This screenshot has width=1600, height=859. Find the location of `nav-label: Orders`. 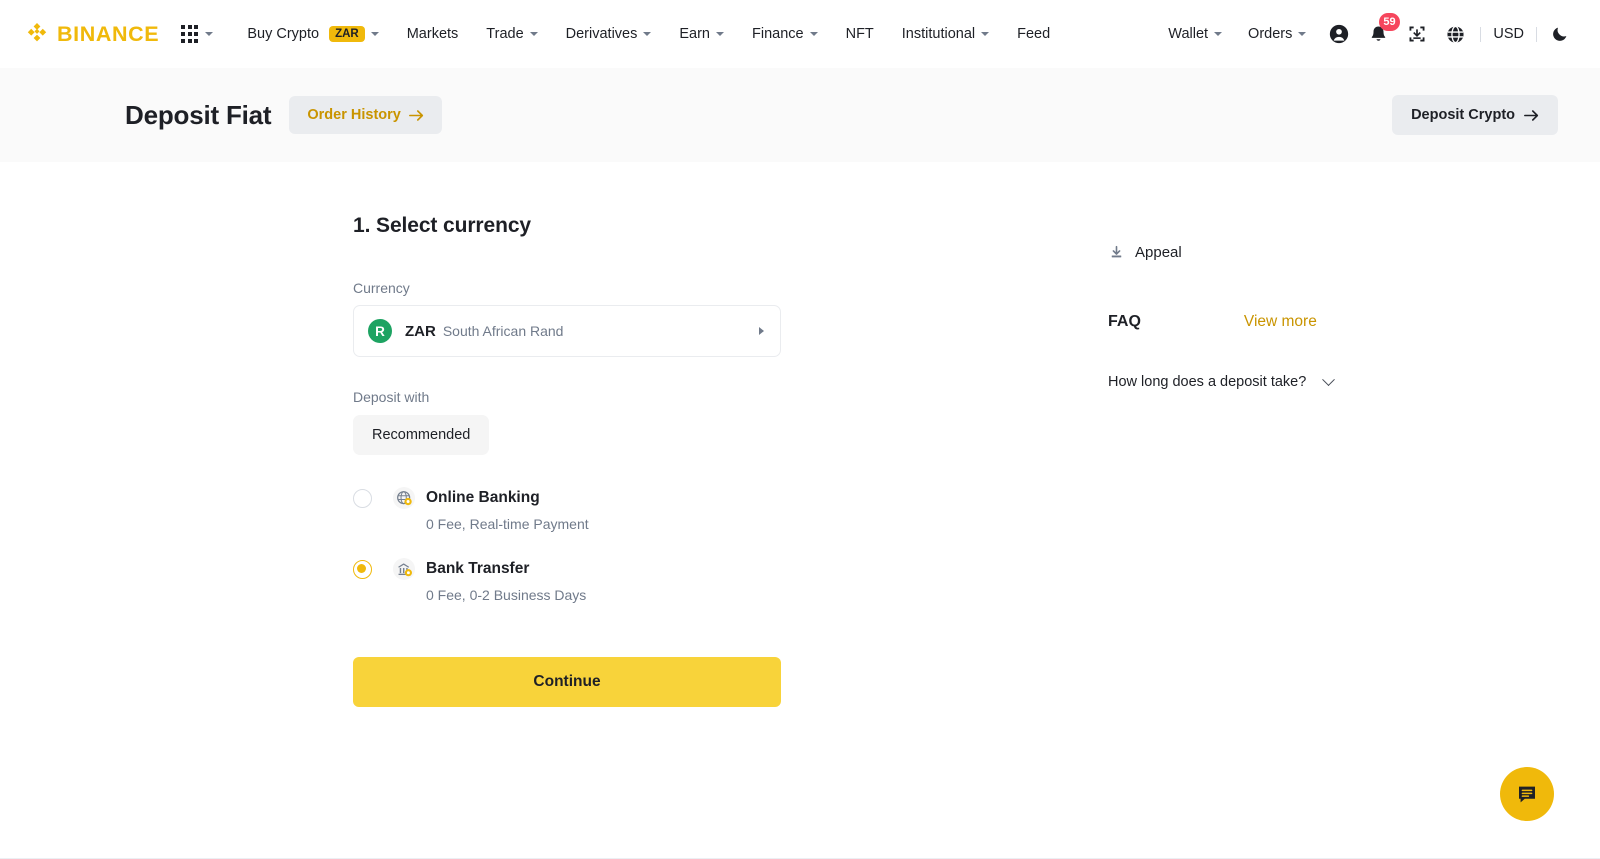

nav-label: Orders is located at coordinates (1270, 34).